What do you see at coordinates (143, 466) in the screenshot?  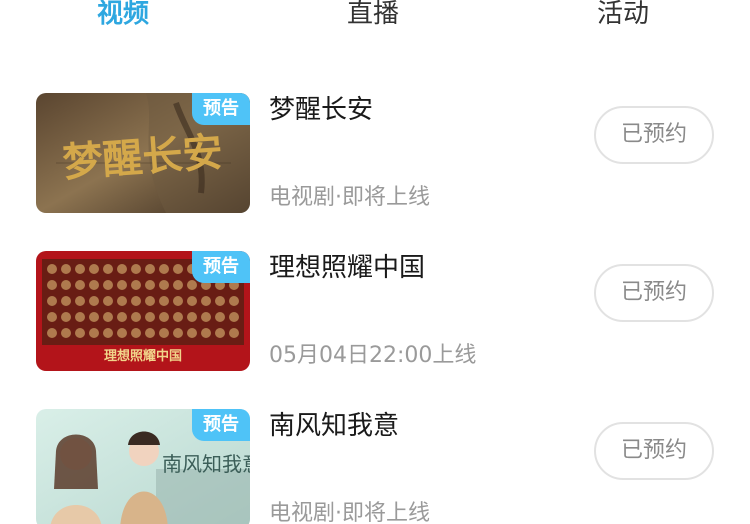 I see `poster-thumbnail: 南风知我意 预告` at bounding box center [143, 466].